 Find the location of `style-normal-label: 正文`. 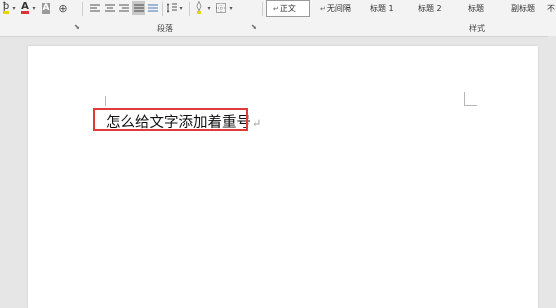

style-normal-label: 正文 is located at coordinates (287, 8).